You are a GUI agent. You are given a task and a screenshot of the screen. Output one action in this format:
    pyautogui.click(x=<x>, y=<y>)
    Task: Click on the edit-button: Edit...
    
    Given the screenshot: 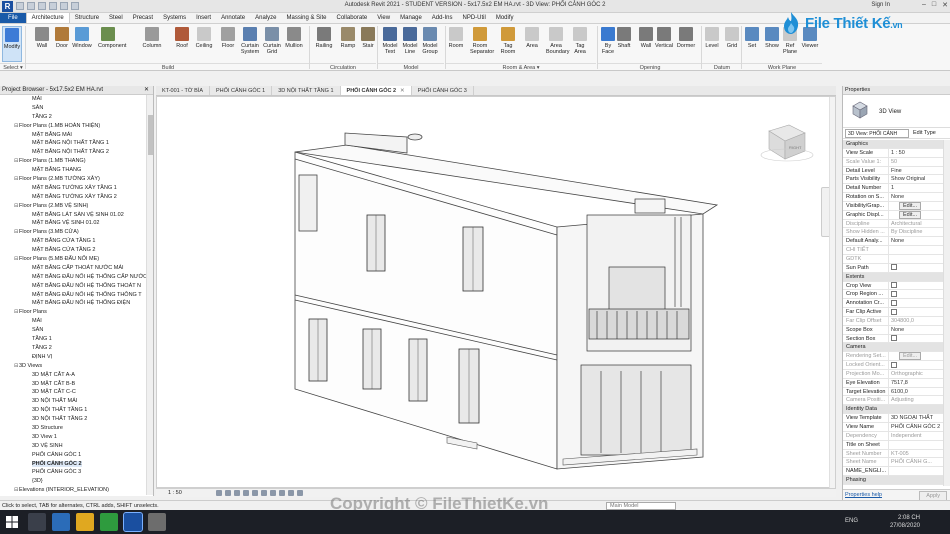 What is the action you would take?
    pyautogui.click(x=910, y=205)
    